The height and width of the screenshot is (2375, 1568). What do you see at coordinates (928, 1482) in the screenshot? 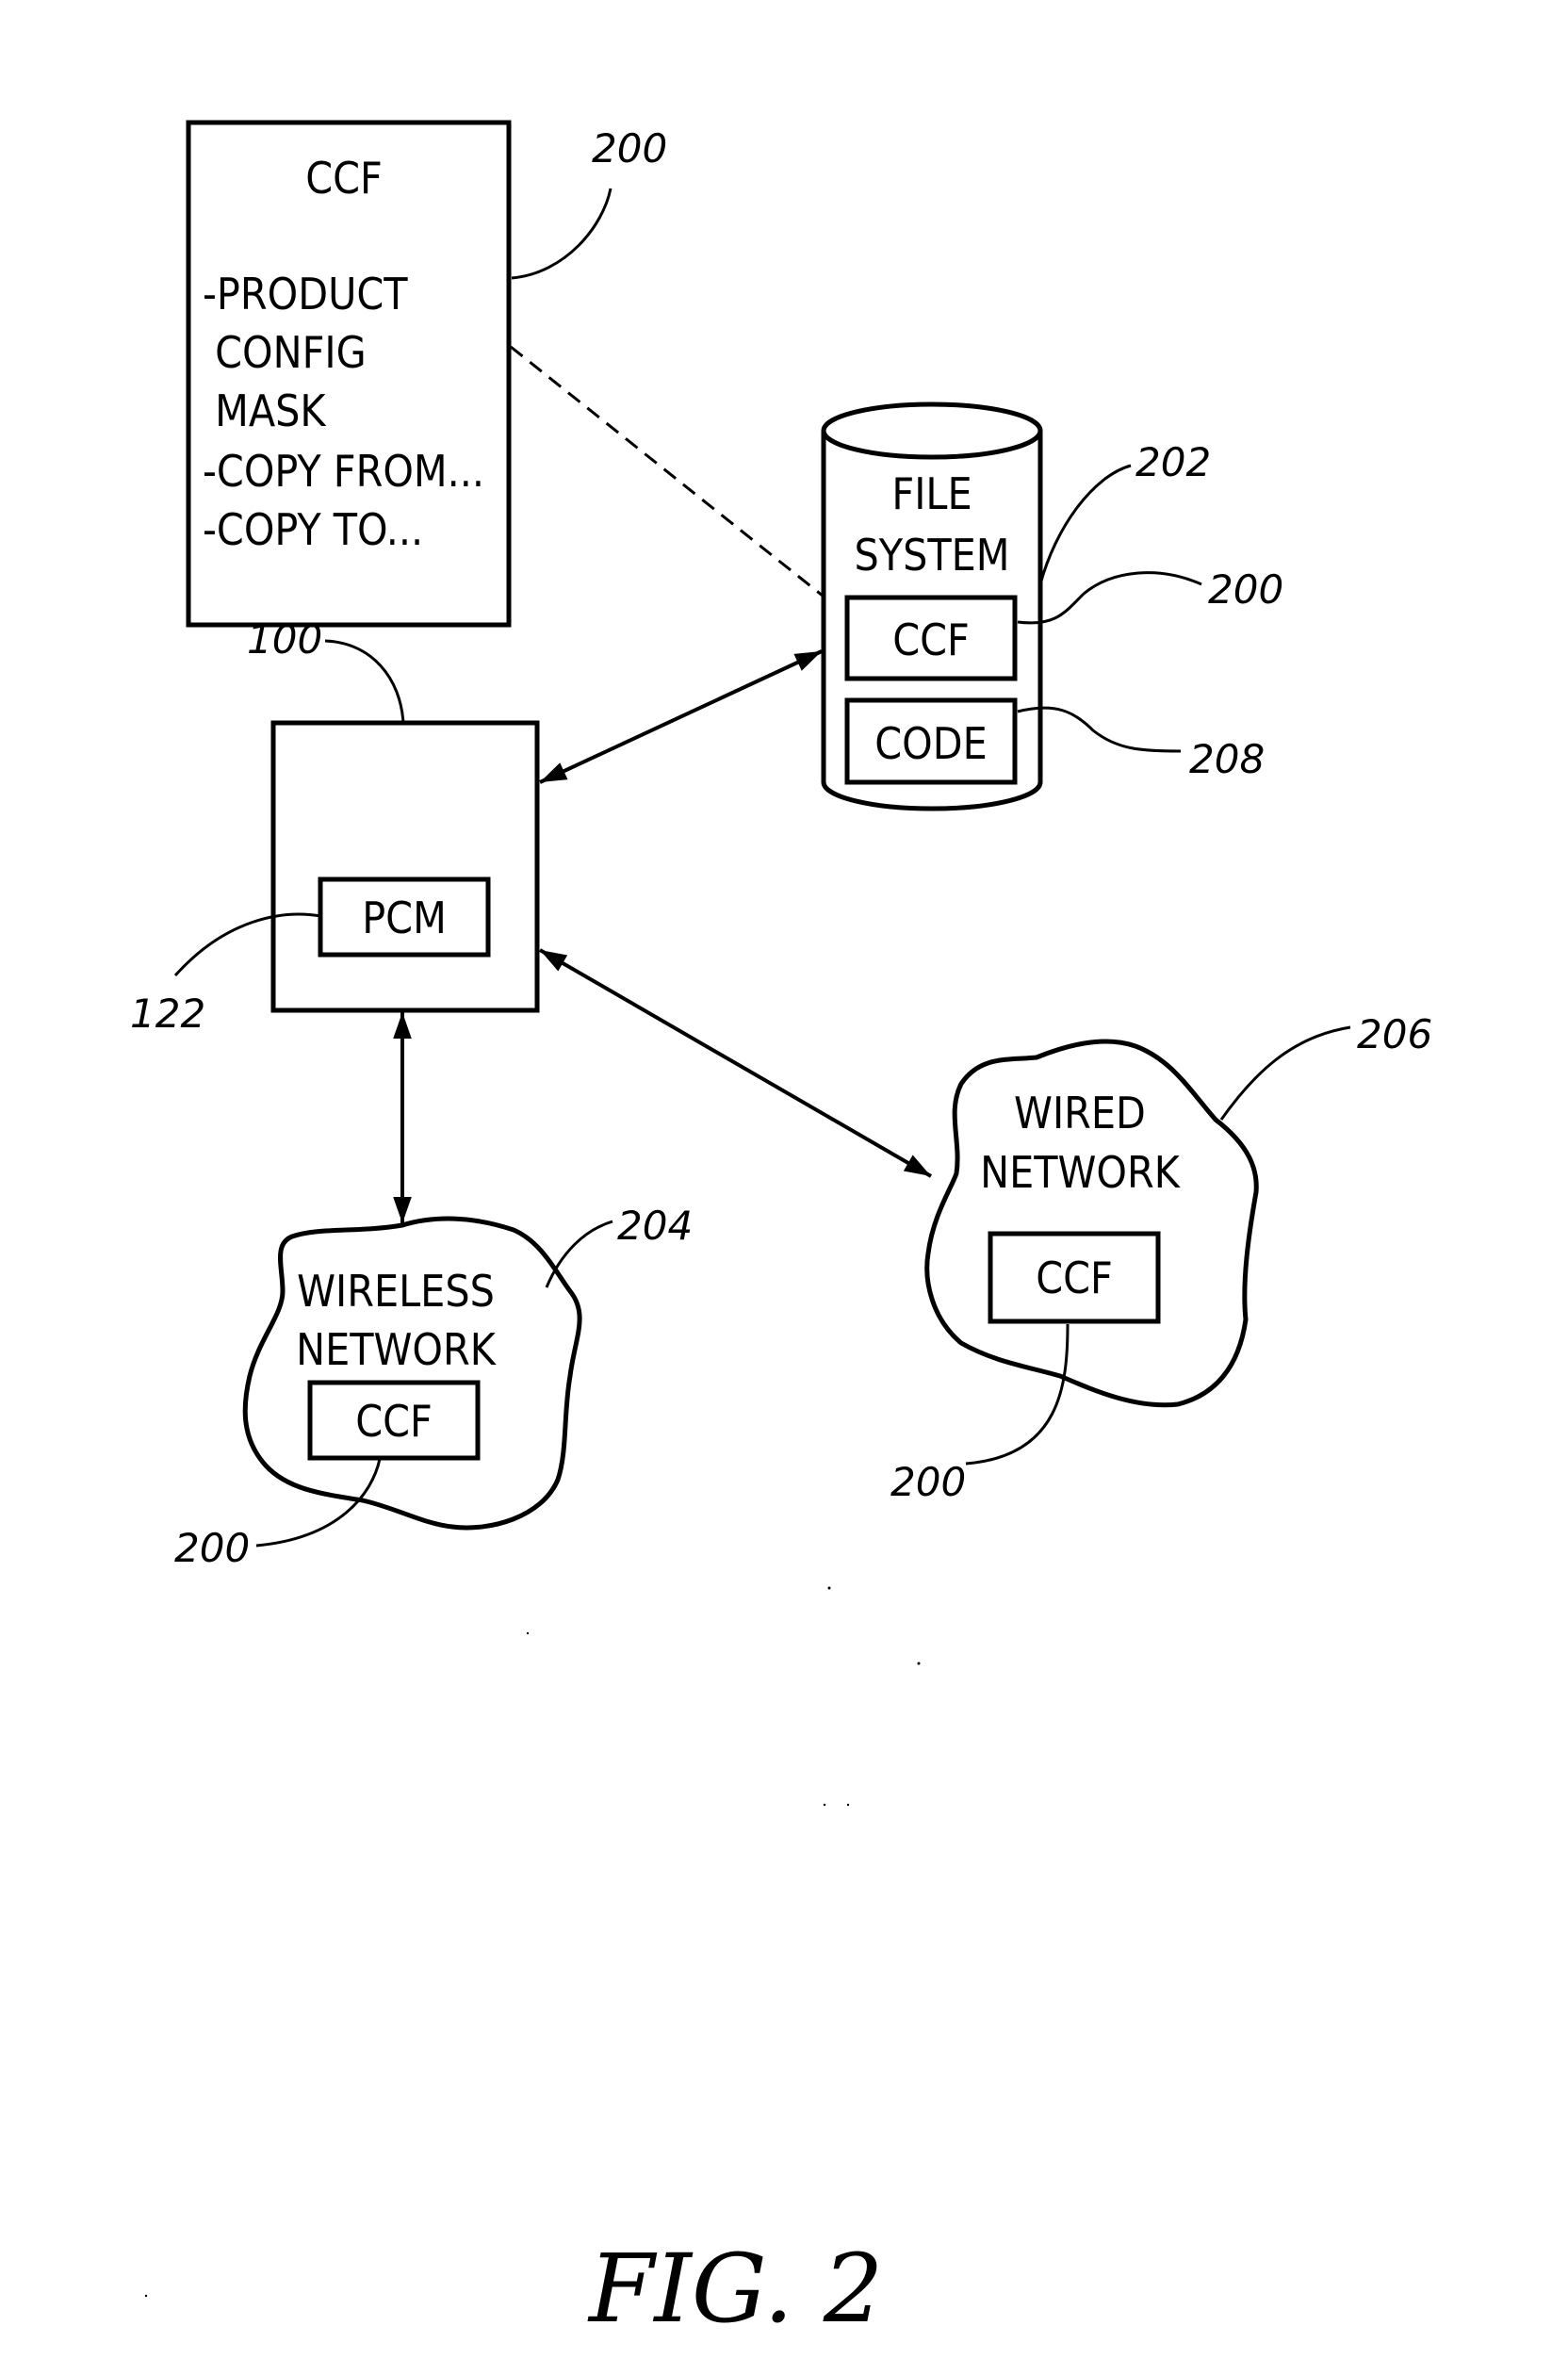
I see `wired-ccf-ref: 200` at bounding box center [928, 1482].